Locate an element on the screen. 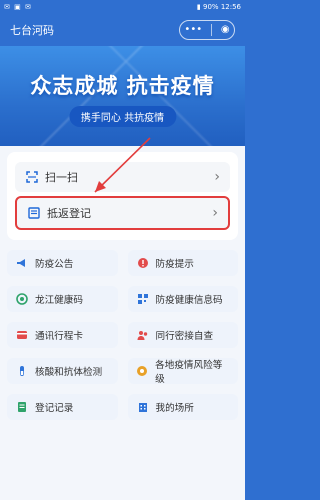 The image size is (320, 500). action-card: 扫一扫 › 抵返登记 › is located at coordinates (122, 196).